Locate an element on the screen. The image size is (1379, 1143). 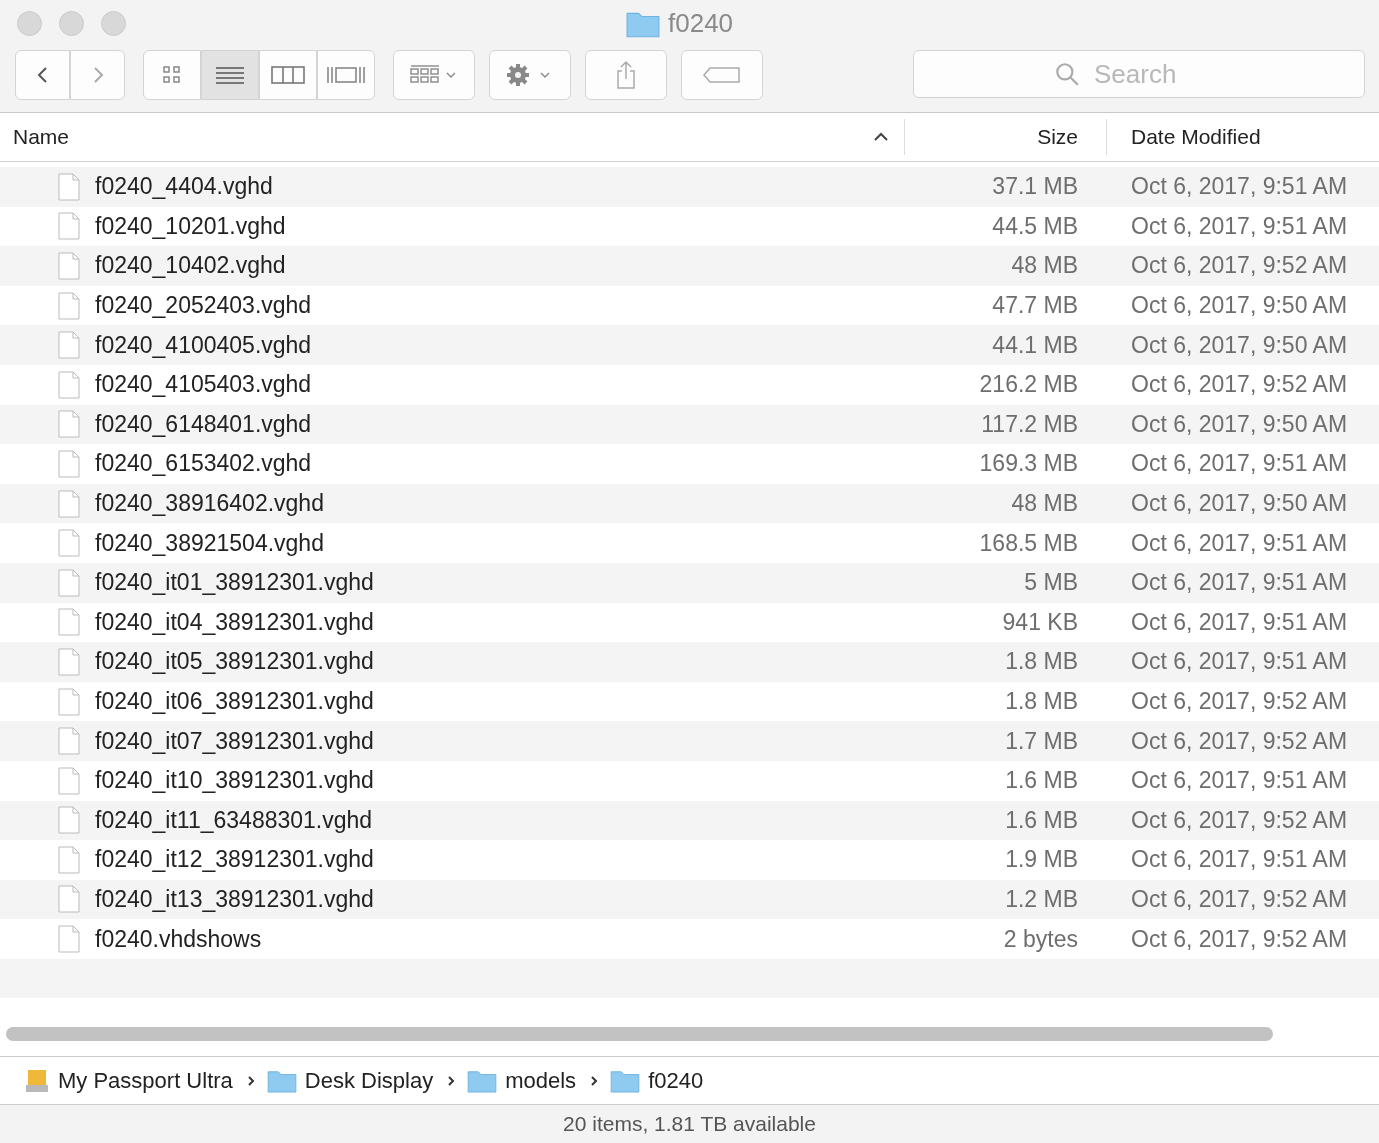
file-row: f0240_6148401.vghd 117.2 MB Oct 6, 2017, 9:50 AM is located at coordinates (689, 424).